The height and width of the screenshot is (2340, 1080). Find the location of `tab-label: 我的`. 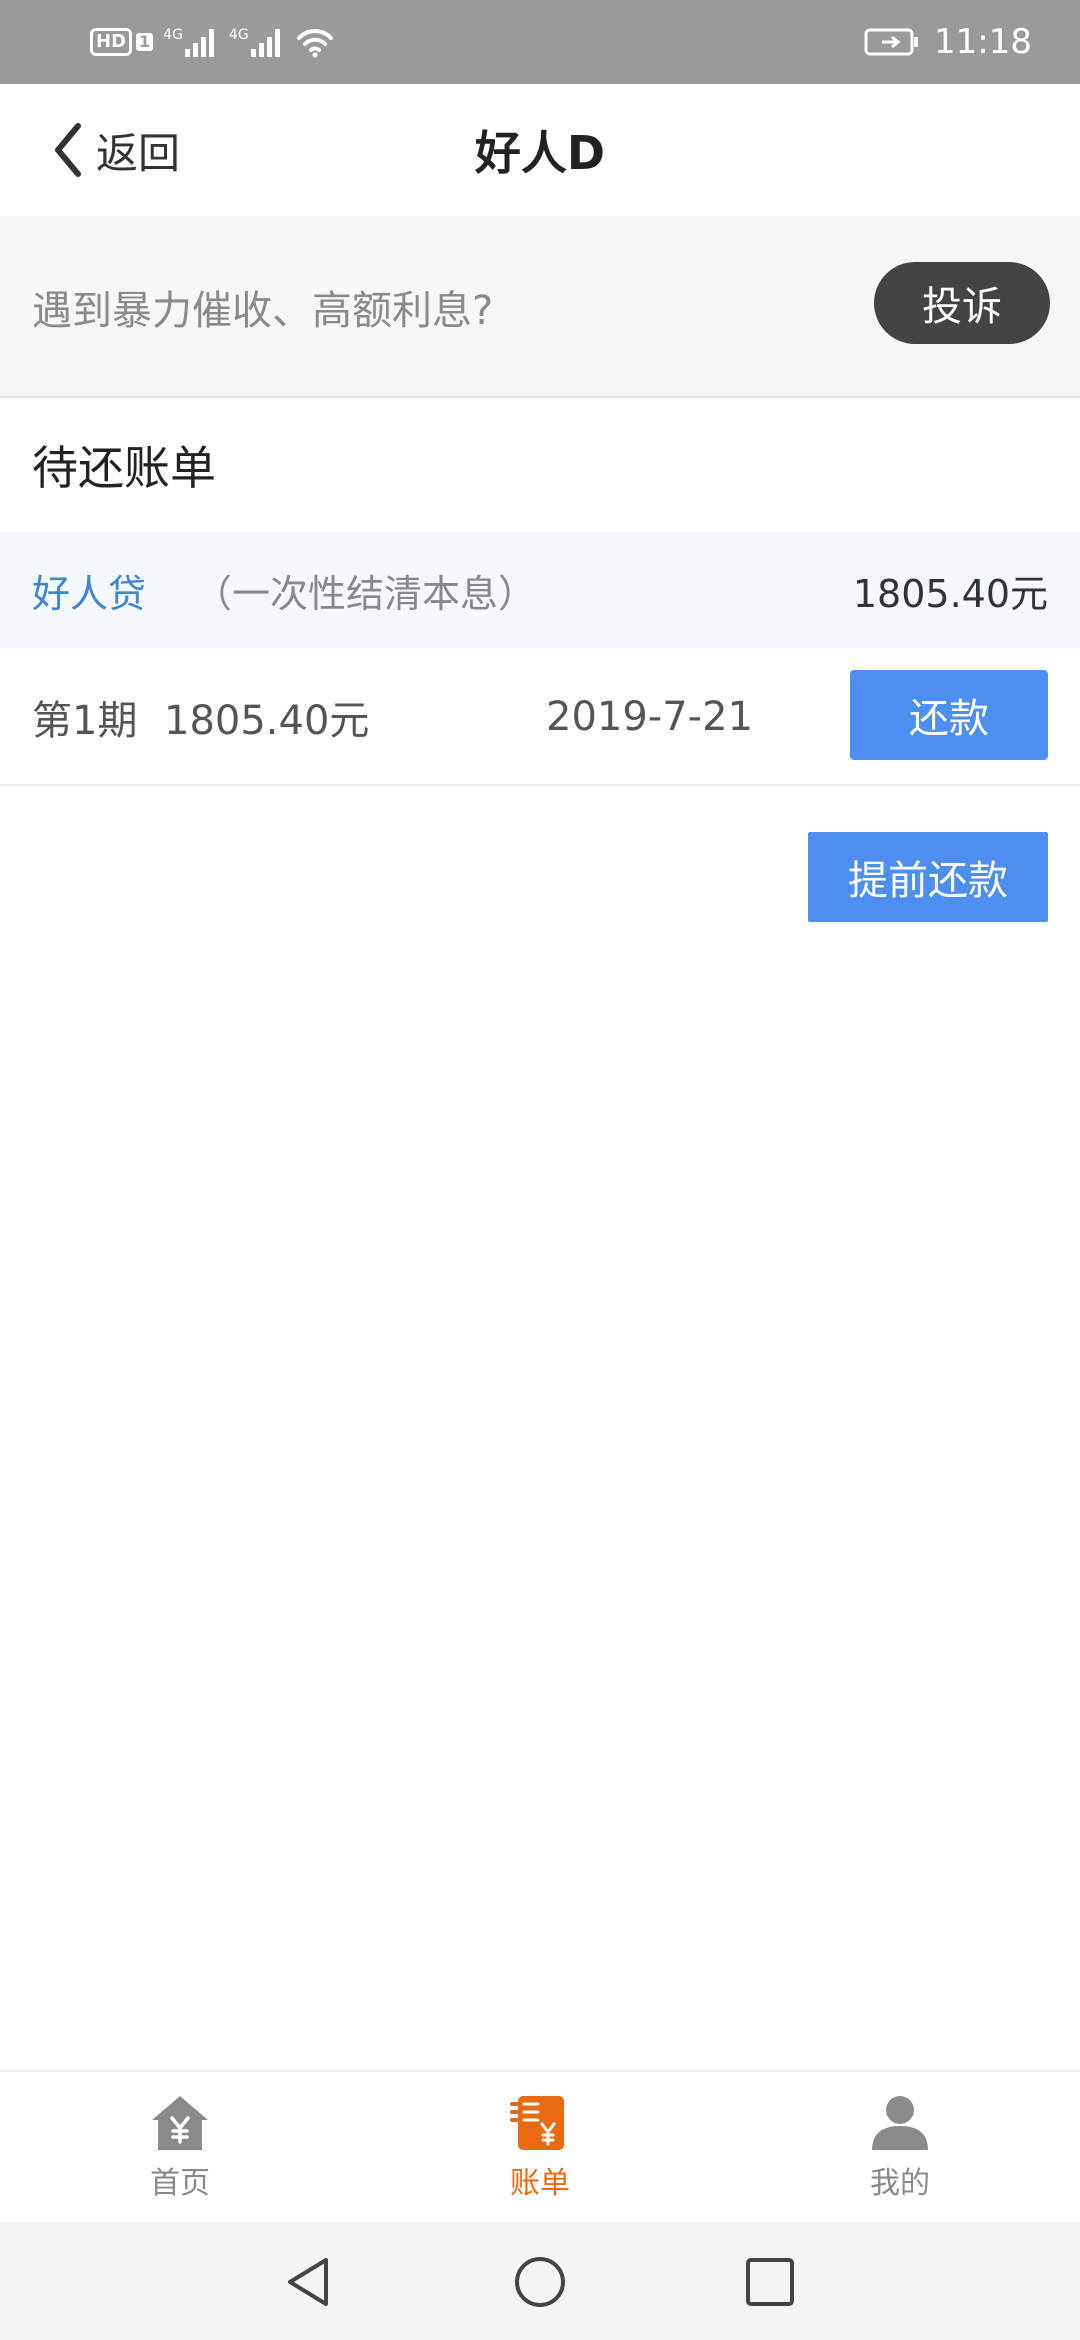

tab-label: 我的 is located at coordinates (900, 2183).